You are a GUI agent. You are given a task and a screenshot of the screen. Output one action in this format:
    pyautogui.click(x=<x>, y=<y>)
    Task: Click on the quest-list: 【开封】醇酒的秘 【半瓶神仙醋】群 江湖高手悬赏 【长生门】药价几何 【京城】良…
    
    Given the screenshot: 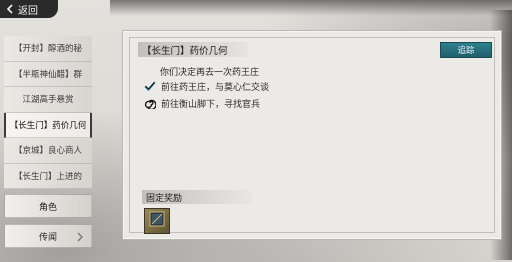 What is the action you would take?
    pyautogui.click(x=48, y=113)
    